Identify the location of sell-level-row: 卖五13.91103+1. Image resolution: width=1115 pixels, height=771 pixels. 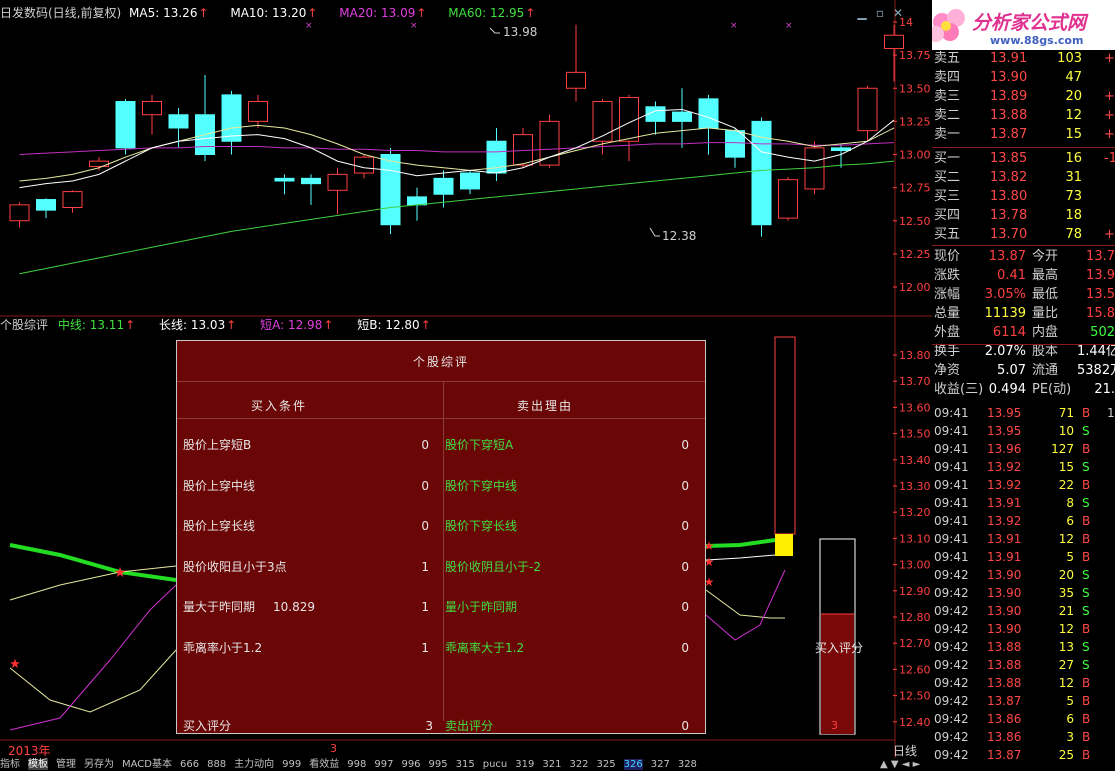
(1024, 58).